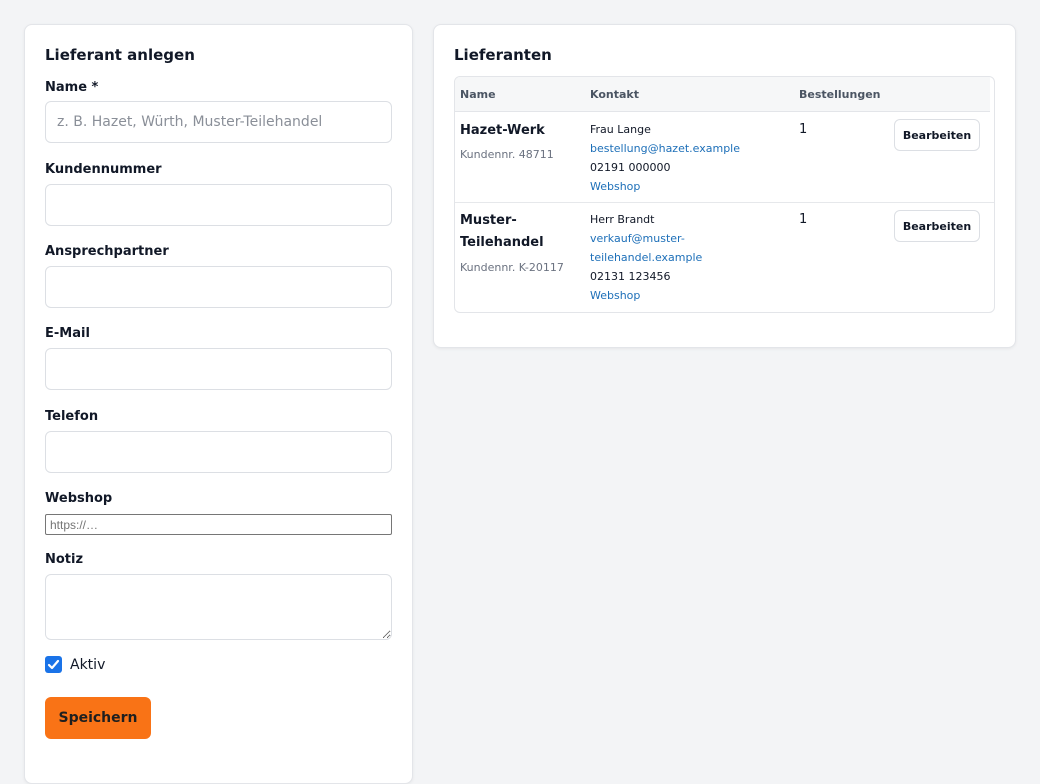 The height and width of the screenshot is (784, 1040). What do you see at coordinates (840, 94) in the screenshot?
I see `column-header-bestellungen: Bestellungen` at bounding box center [840, 94].